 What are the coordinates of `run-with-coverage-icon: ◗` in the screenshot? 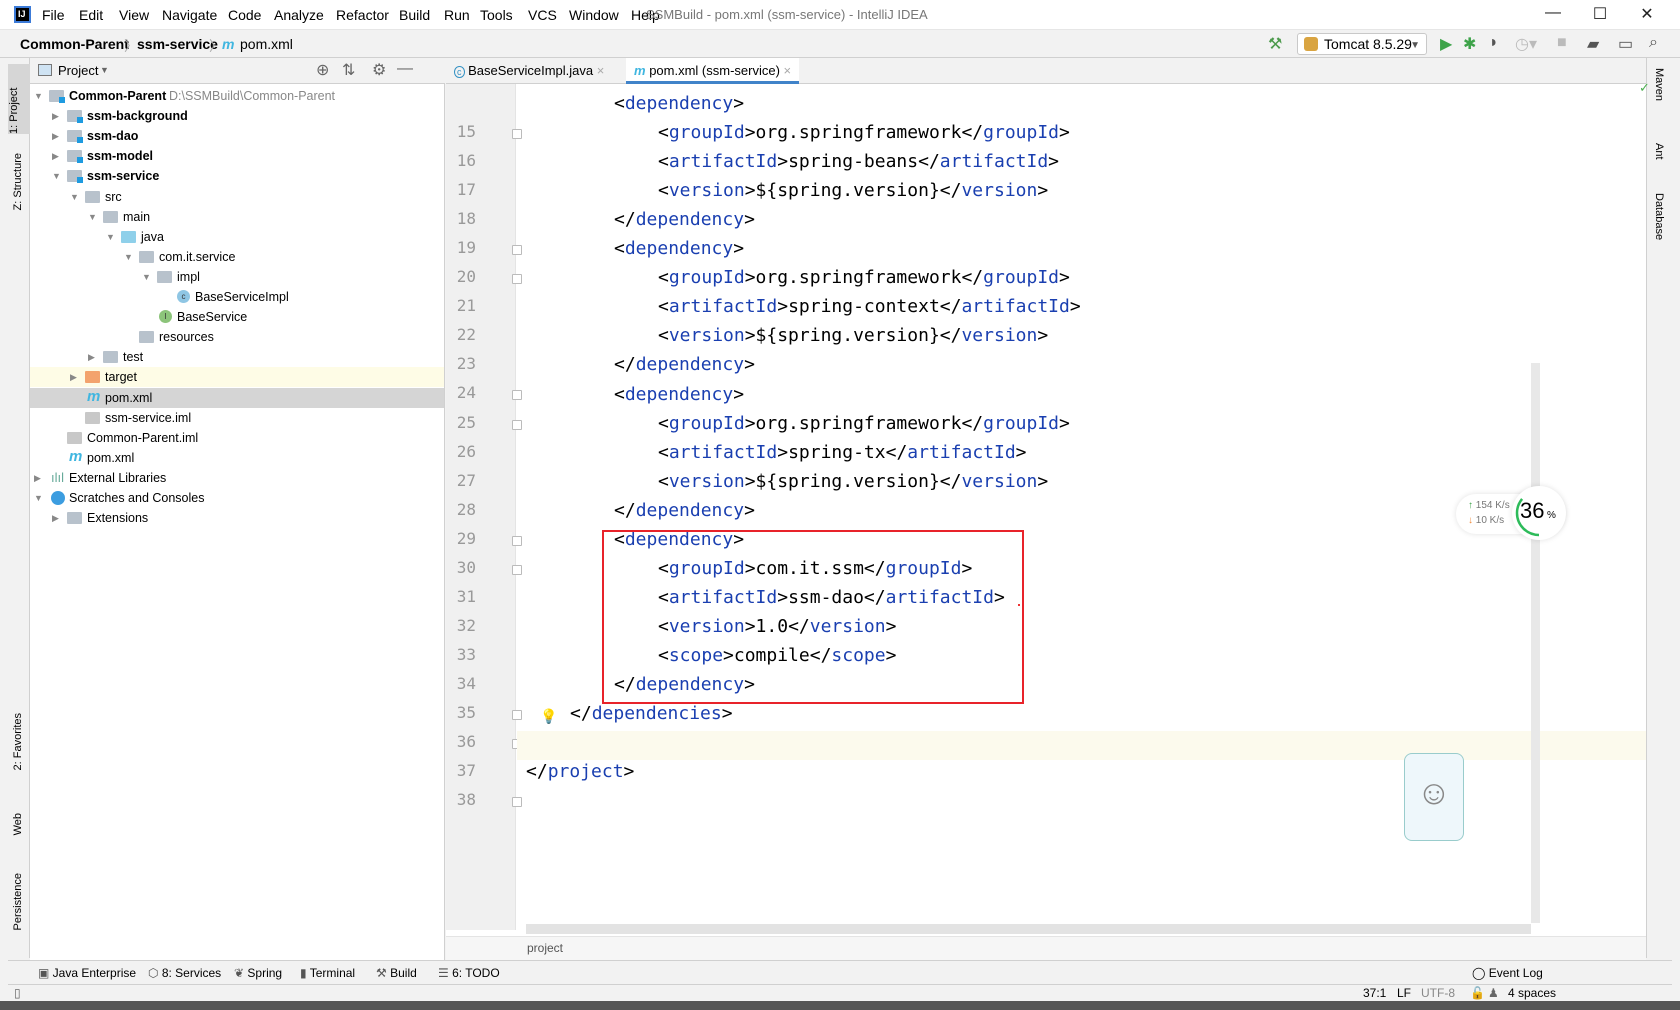 It's located at (1494, 43).